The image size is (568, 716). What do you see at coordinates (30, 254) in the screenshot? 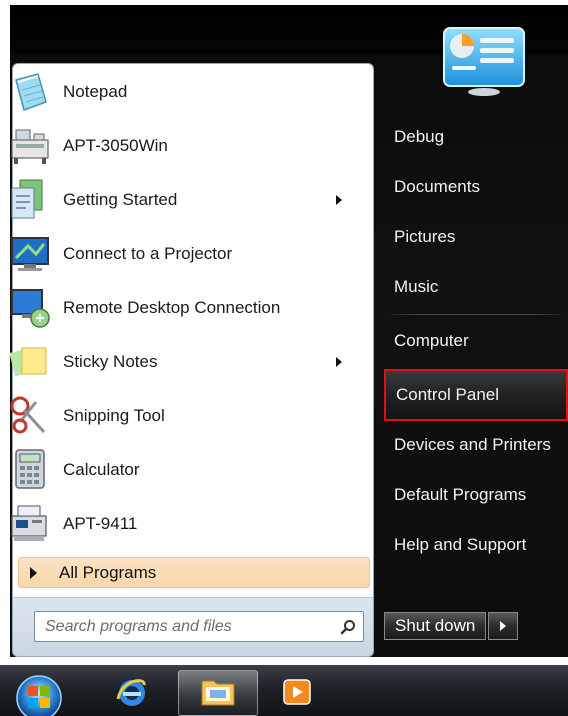
I see `projector-icon` at bounding box center [30, 254].